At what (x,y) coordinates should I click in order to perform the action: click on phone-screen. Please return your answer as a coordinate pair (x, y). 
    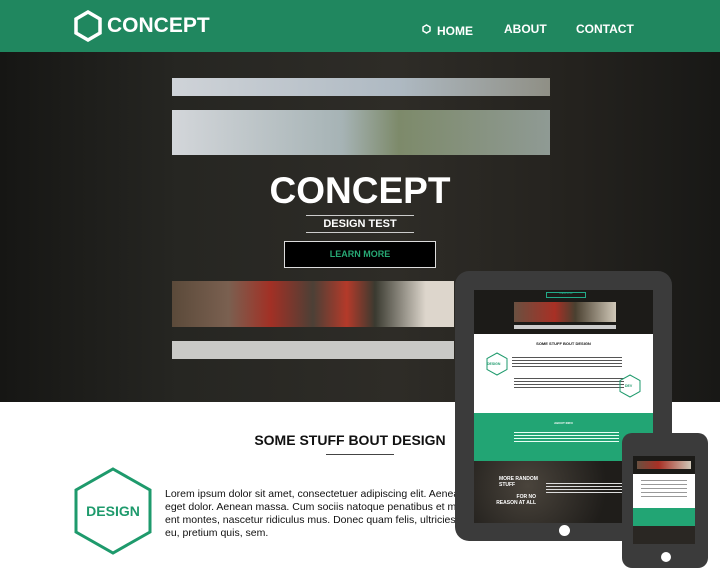
    Looking at the image, I should click on (664, 500).